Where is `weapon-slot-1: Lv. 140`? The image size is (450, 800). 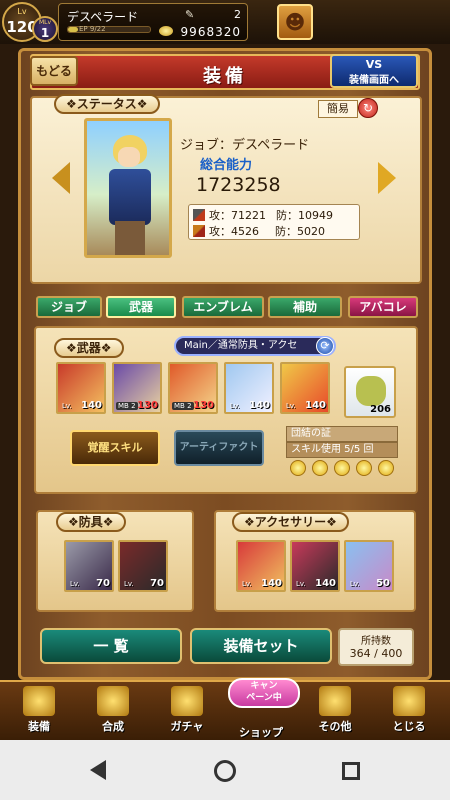 weapon-slot-1: Lv. 140 is located at coordinates (81, 388).